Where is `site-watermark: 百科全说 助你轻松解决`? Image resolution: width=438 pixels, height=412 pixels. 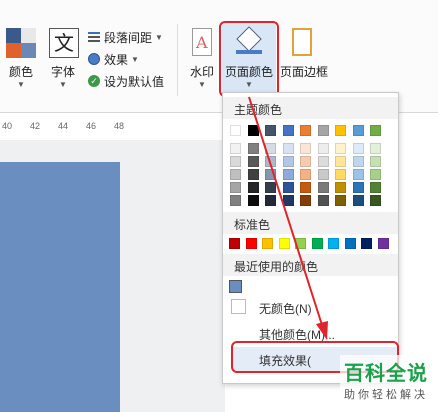 site-watermark: 百科全说 助你轻松解决 is located at coordinates (386, 379).